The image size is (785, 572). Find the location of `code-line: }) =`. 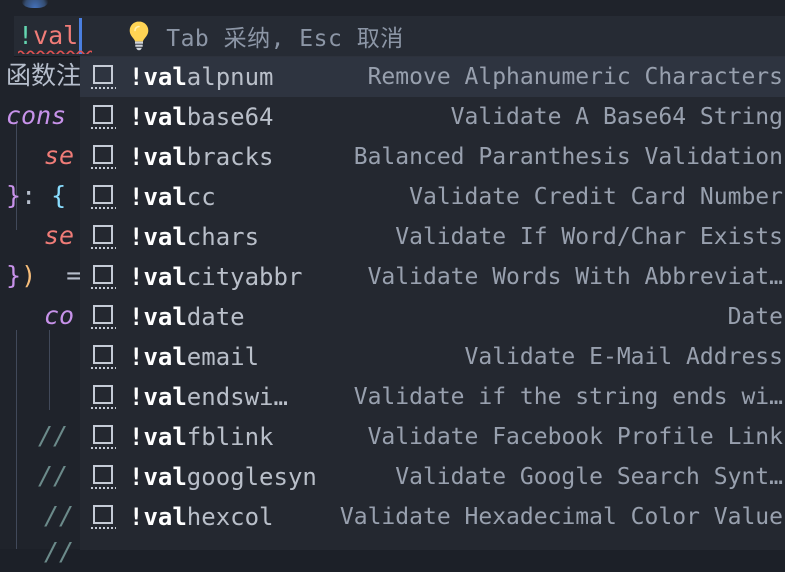

code-line: }) = is located at coordinates (43, 276).